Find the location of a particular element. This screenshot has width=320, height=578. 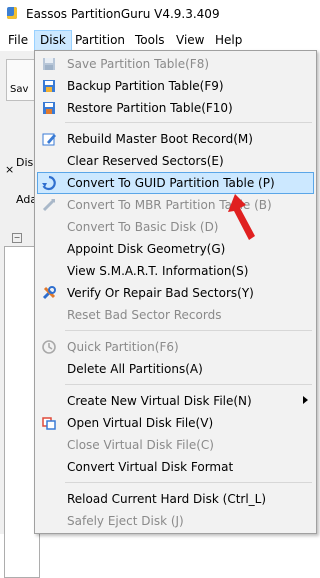

menu-item-label: Restore Partition Table(F10) is located at coordinates (150, 108).